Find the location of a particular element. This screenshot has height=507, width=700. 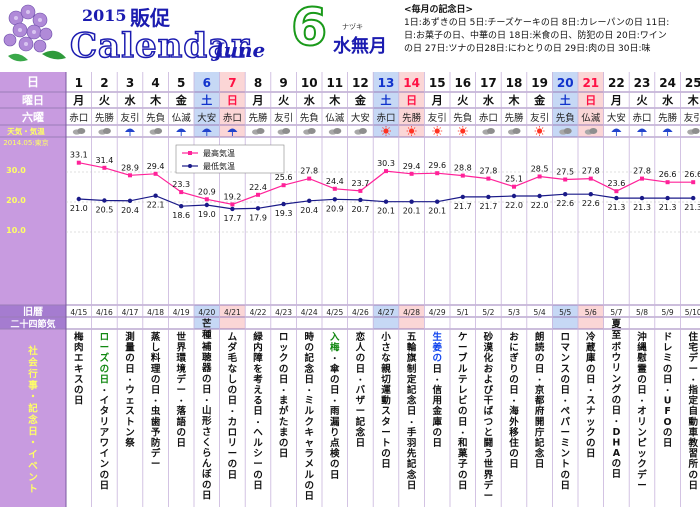

weekday-label: 火 is located at coordinates (643, 100).